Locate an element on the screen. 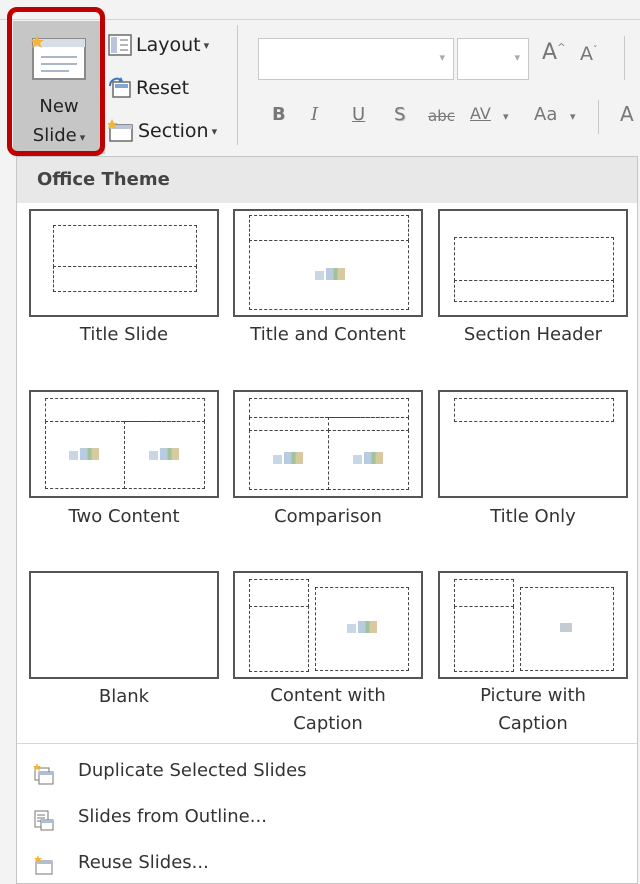 The image size is (640, 884). section-button: Section ▾ is located at coordinates (162, 131).